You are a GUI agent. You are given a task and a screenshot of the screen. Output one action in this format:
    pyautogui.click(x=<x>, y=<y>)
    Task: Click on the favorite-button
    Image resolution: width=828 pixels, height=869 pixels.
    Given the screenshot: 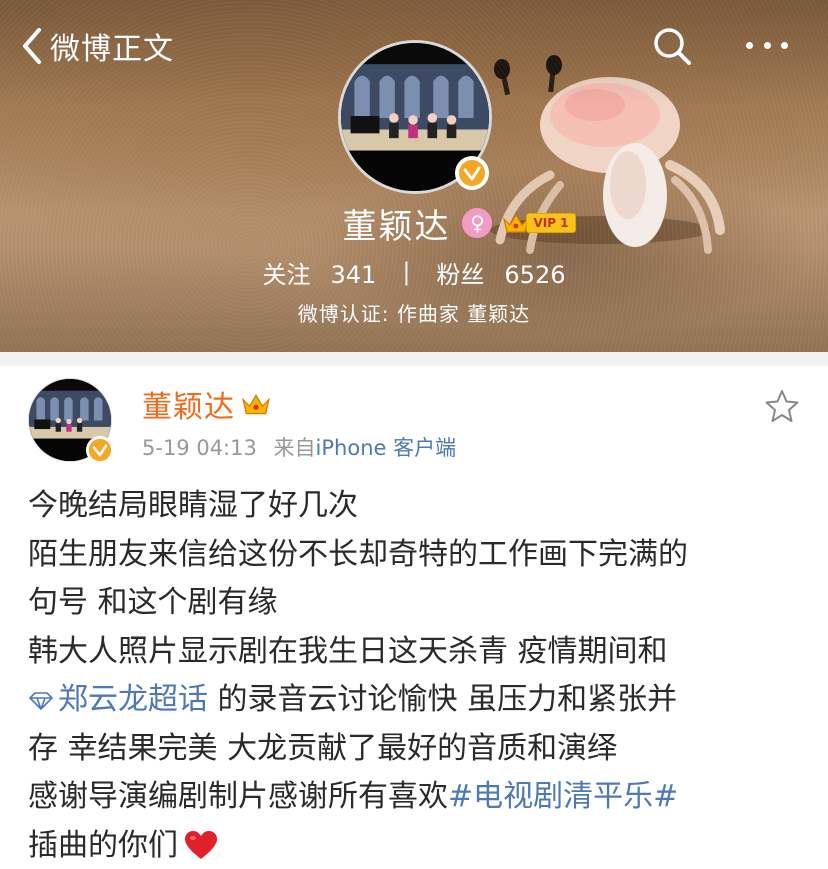 What is the action you would take?
    pyautogui.click(x=782, y=406)
    